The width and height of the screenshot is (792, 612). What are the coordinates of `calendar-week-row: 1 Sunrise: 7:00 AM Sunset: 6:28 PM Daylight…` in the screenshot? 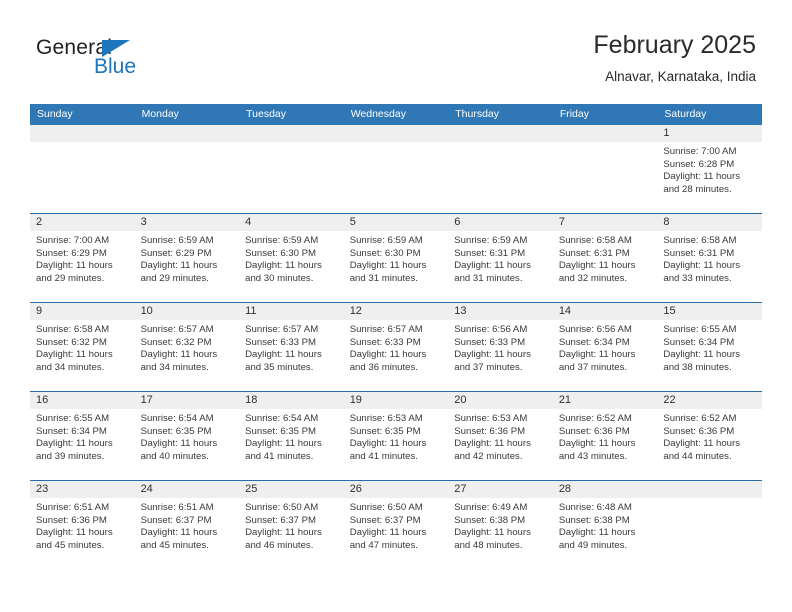 It's located at (396, 169).